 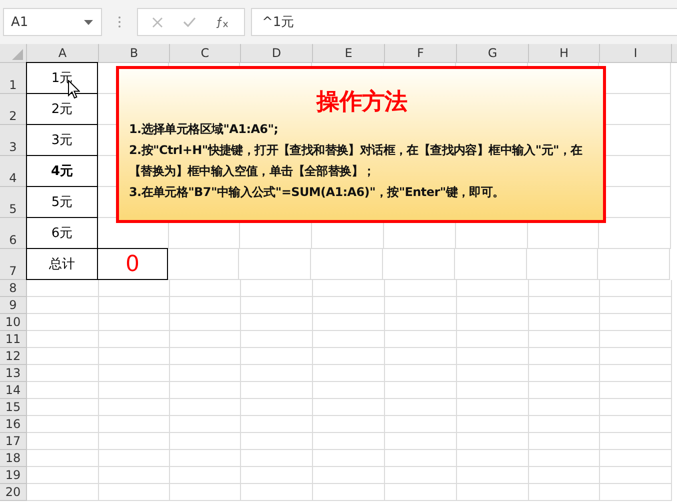 I want to click on row-header: 4, so click(x=13, y=171).